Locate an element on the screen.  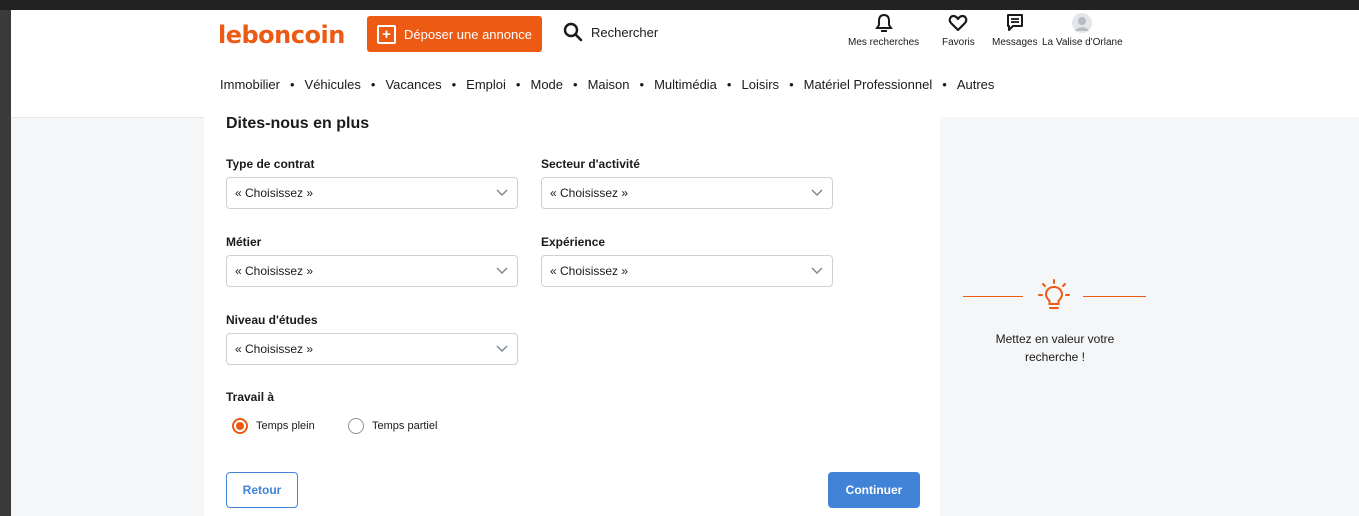
type-contrat-label: Type de contrat is located at coordinates (270, 164).